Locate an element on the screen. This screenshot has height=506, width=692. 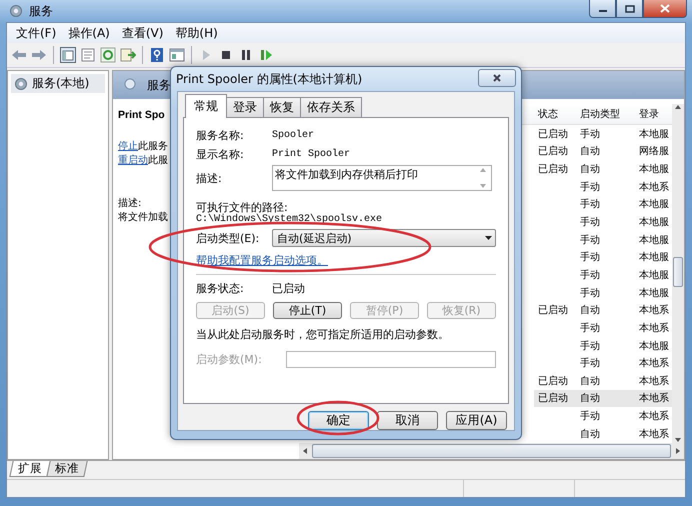
dropdown-arrow-icon is located at coordinates (488, 238).